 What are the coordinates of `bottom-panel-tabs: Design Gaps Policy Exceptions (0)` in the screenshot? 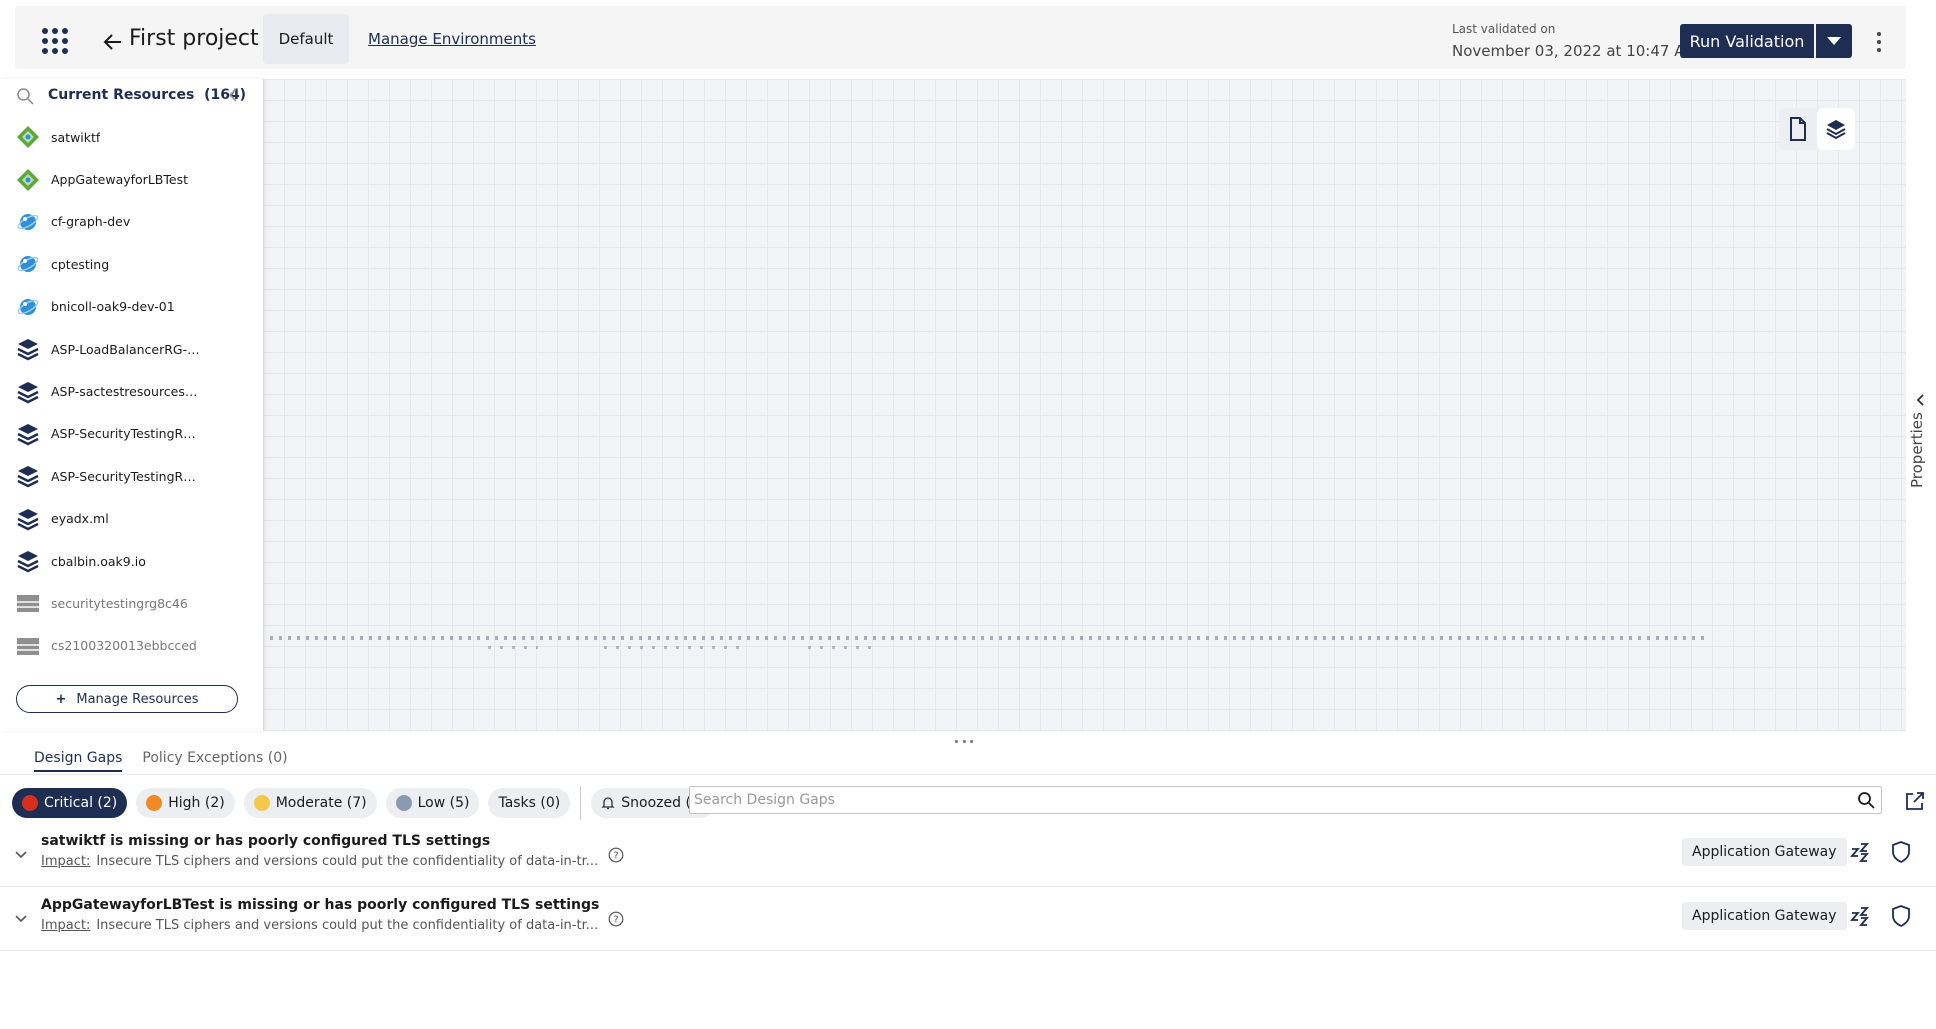 It's located at (161, 761).